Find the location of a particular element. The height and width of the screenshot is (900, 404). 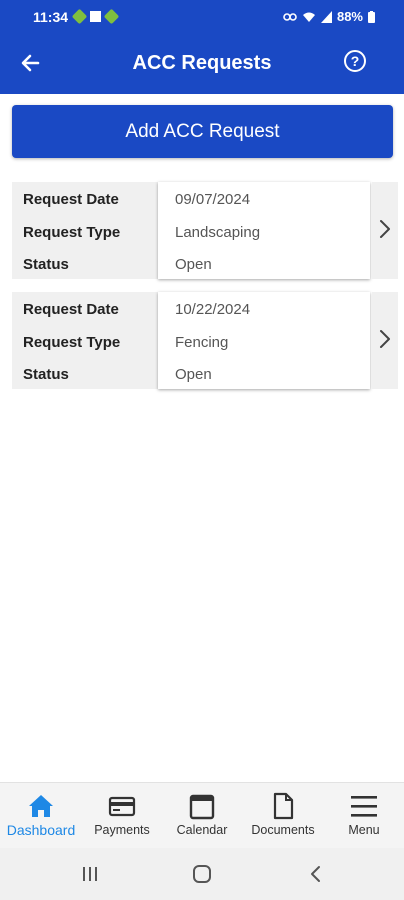

help-circle-icon: ? is located at coordinates (355, 61).